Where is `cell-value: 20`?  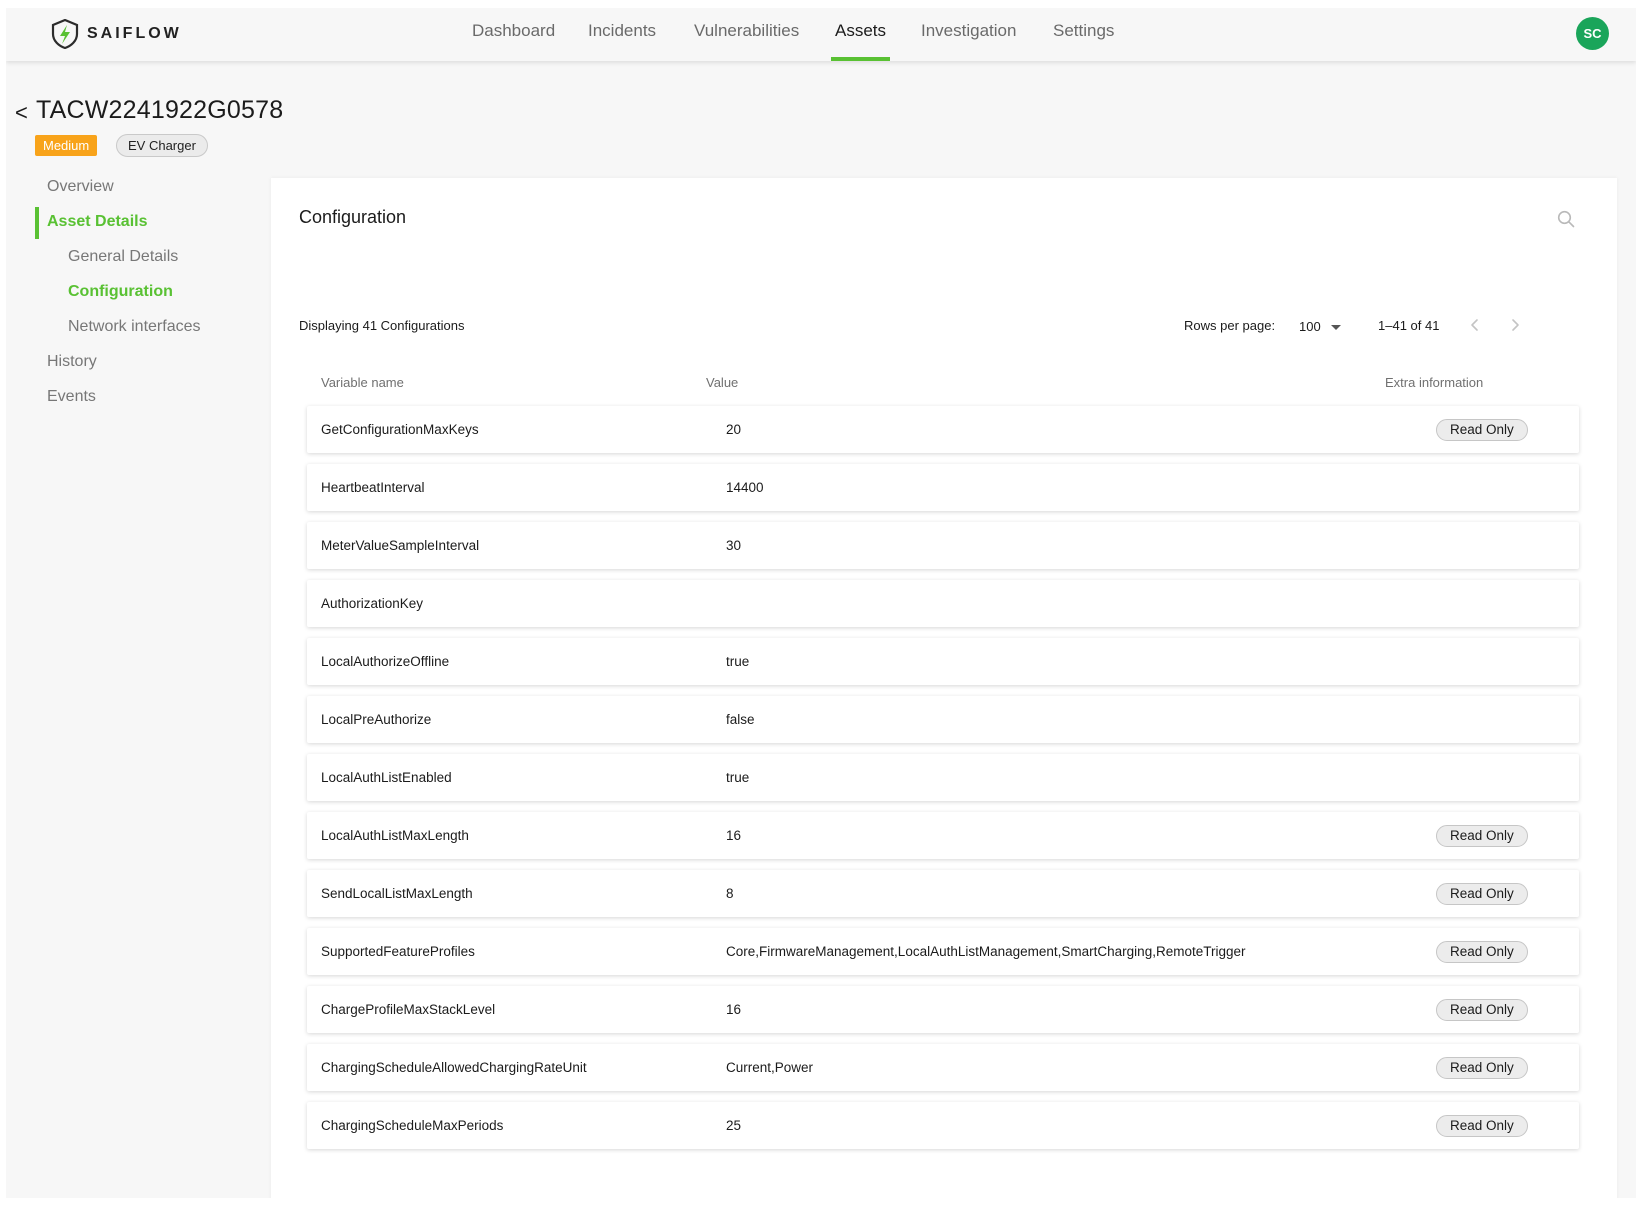 cell-value: 20 is located at coordinates (734, 429).